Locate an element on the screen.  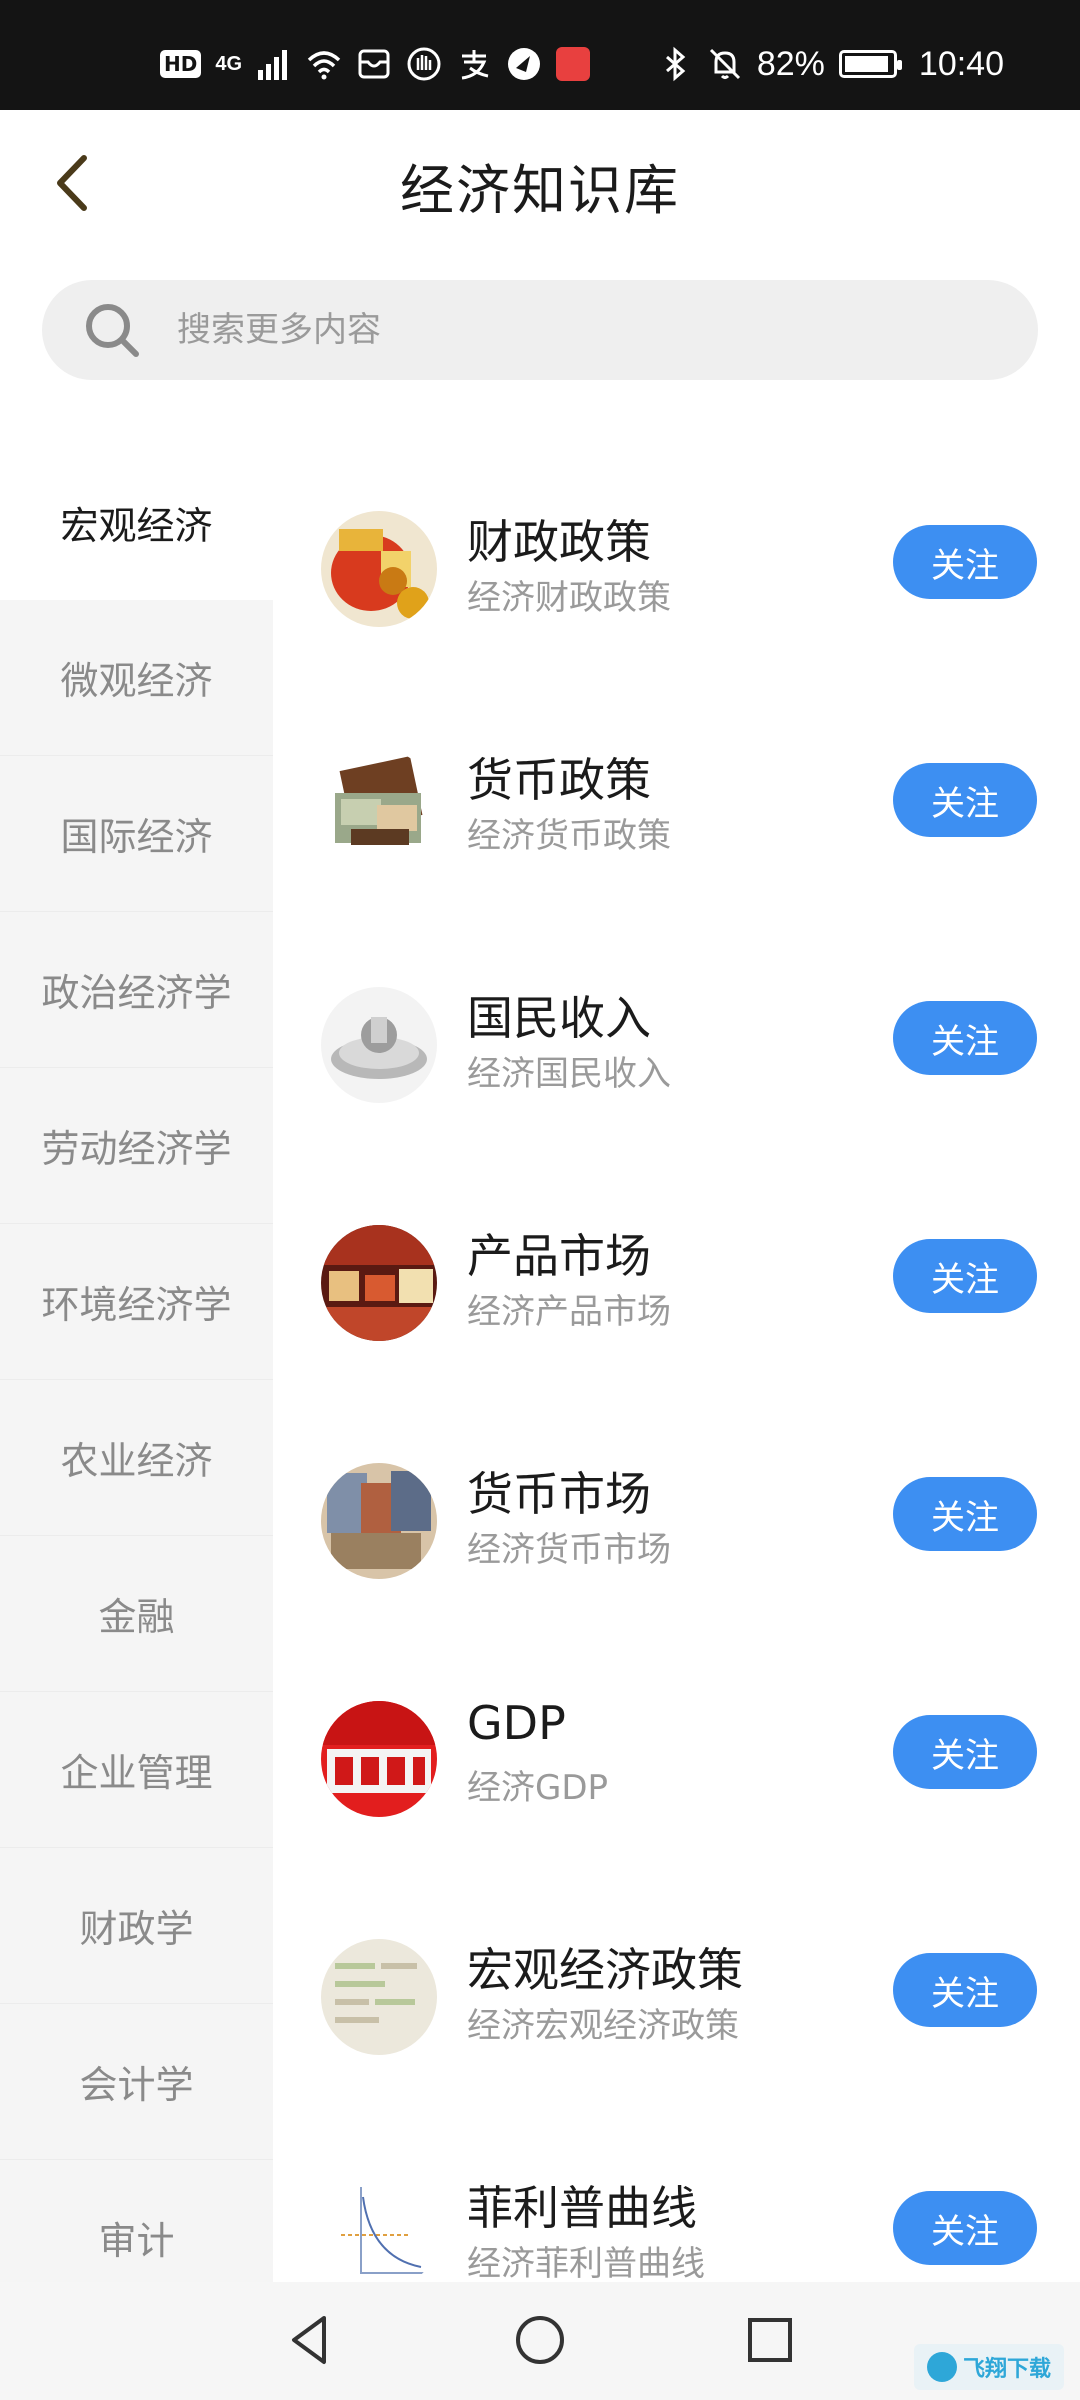
topic-title: GDP is located at coordinates (516, 1723).